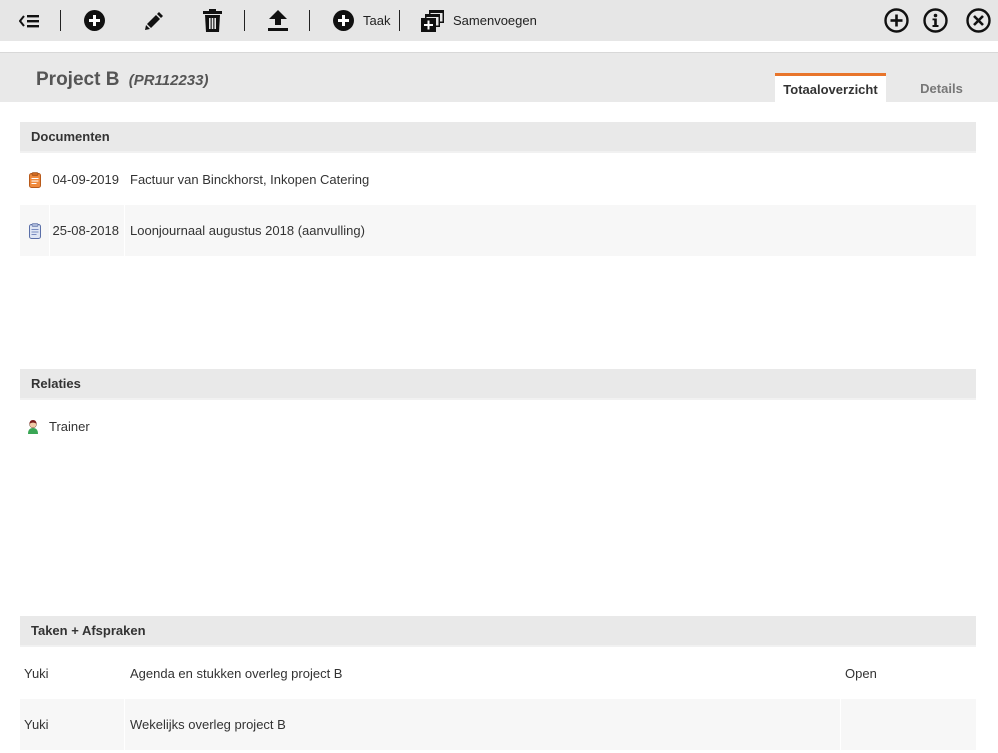 The width and height of the screenshot is (998, 753). I want to click on document-date: 25-08-2018, so click(87, 230).